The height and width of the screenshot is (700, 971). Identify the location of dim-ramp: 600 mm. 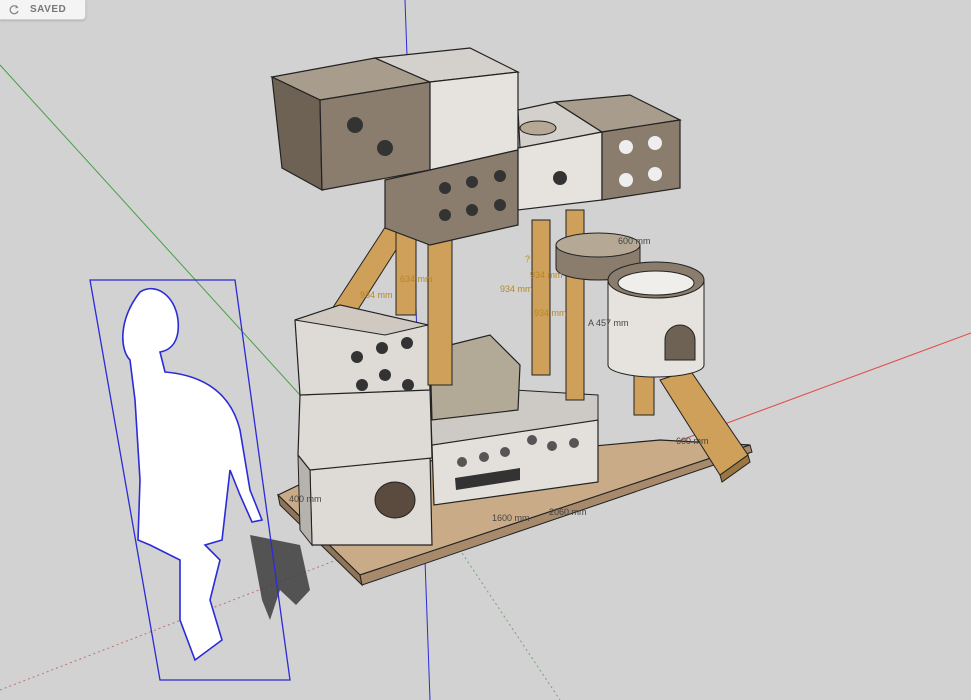
(692, 441).